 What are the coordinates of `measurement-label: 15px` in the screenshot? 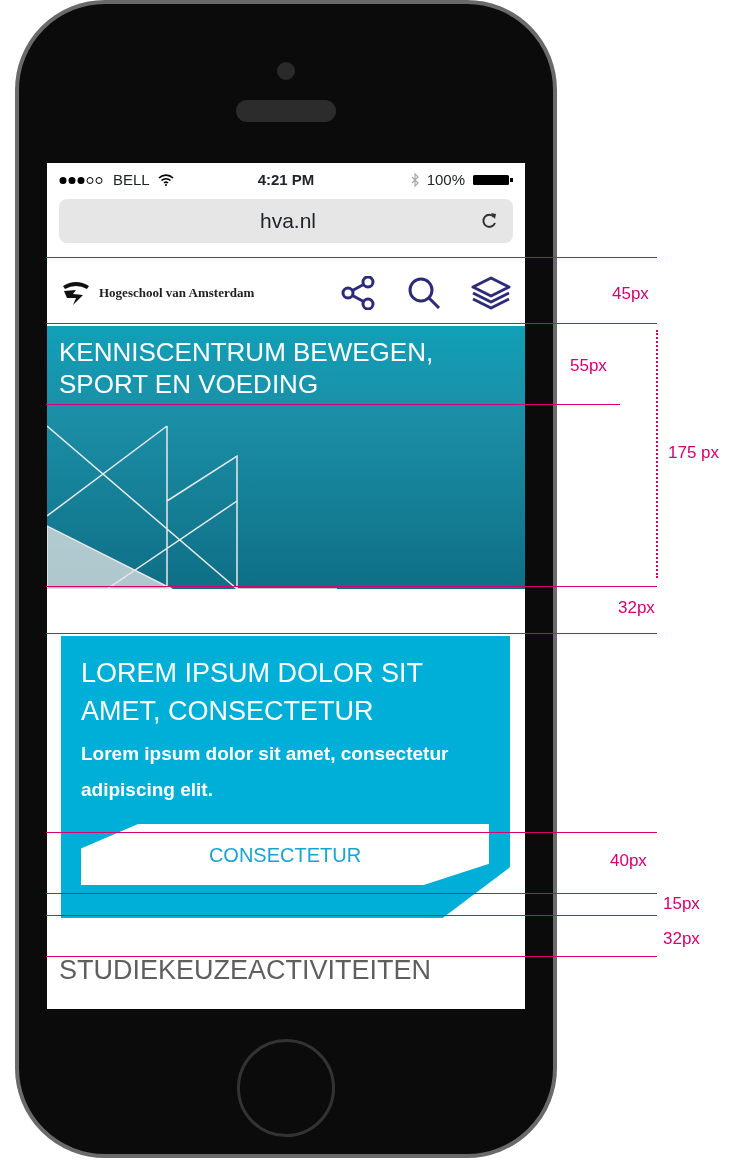 It's located at (681, 903).